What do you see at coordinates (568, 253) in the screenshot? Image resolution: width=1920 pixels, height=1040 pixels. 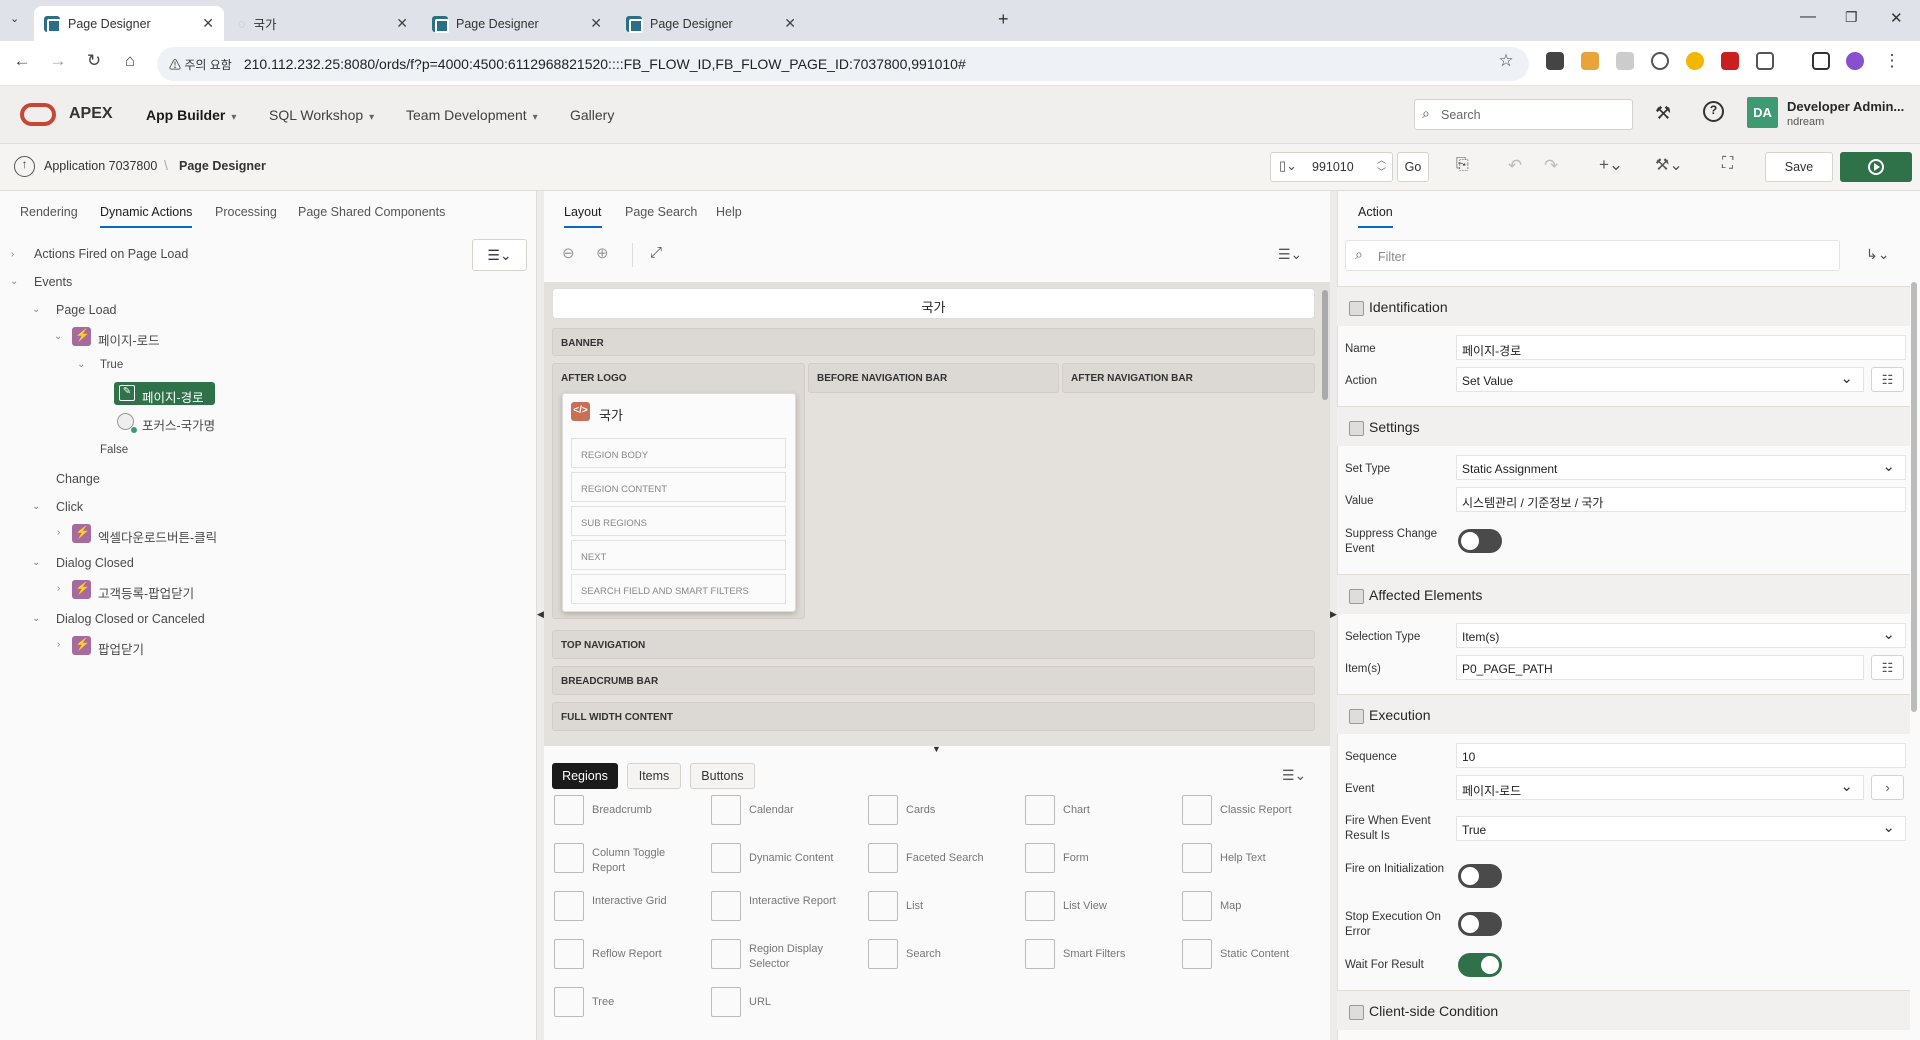 I see `zoom-out-icon: ⊖` at bounding box center [568, 253].